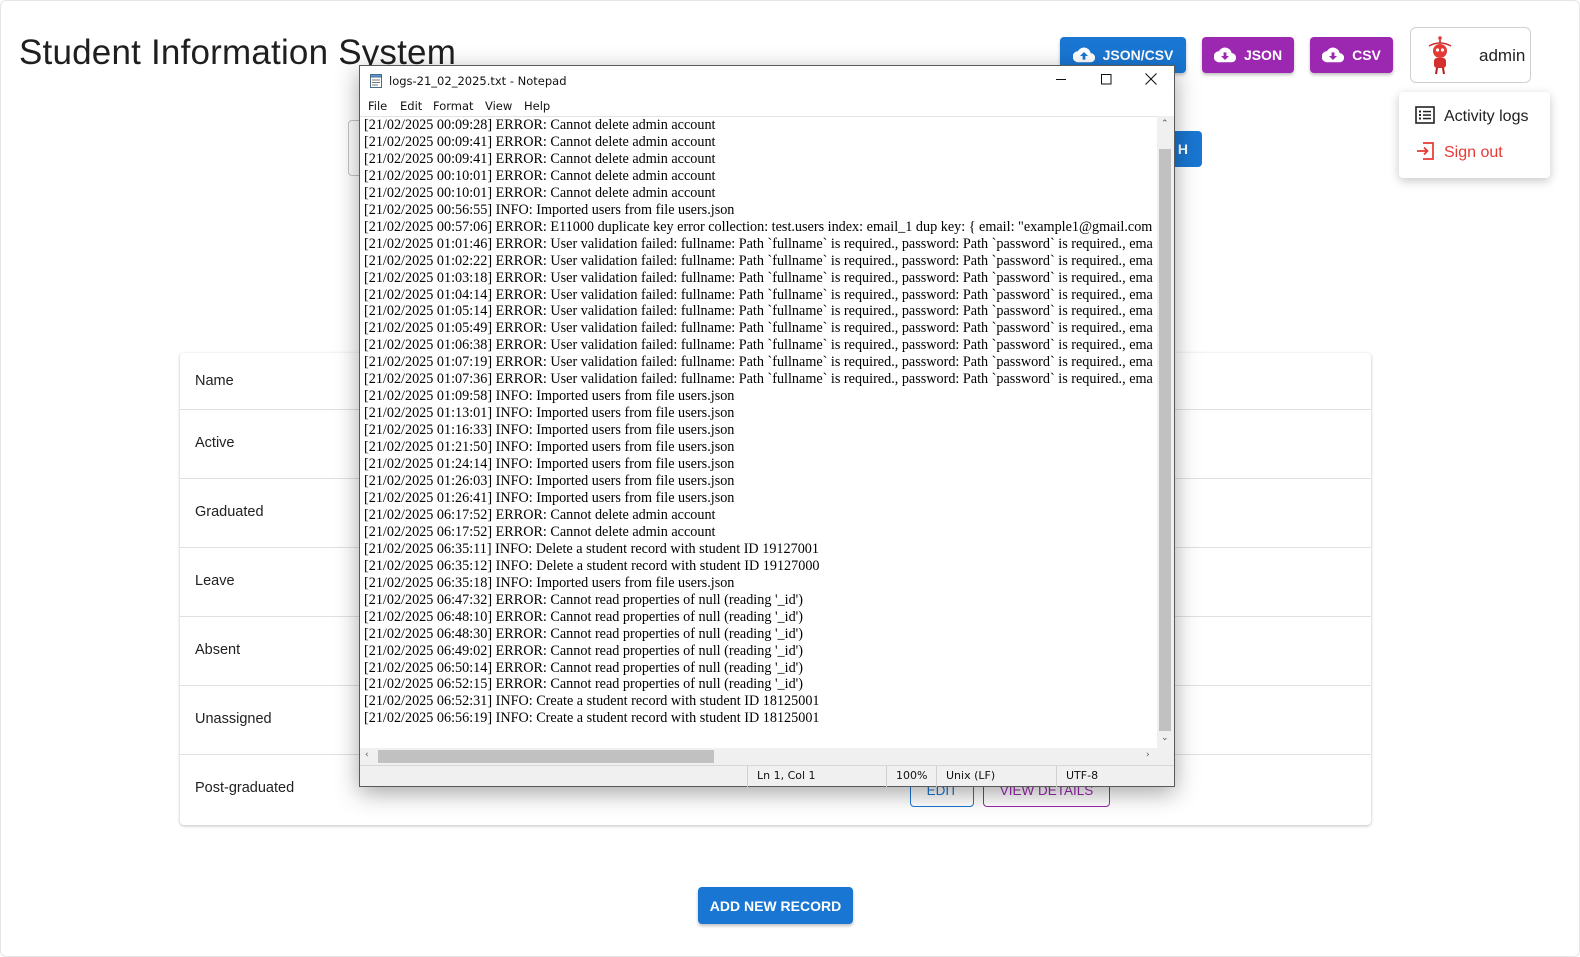 The image size is (1580, 957). What do you see at coordinates (376, 81) in the screenshot?
I see `notepad-icon` at bounding box center [376, 81].